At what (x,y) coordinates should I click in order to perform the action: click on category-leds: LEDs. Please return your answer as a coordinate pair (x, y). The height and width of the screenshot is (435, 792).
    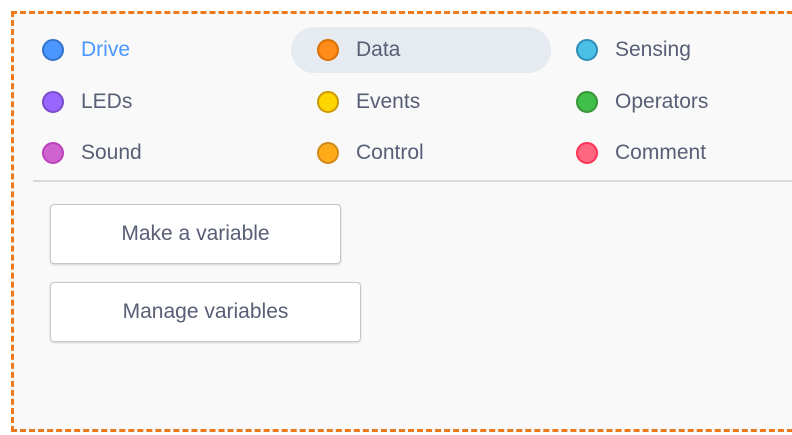
    Looking at the image, I should click on (146, 102).